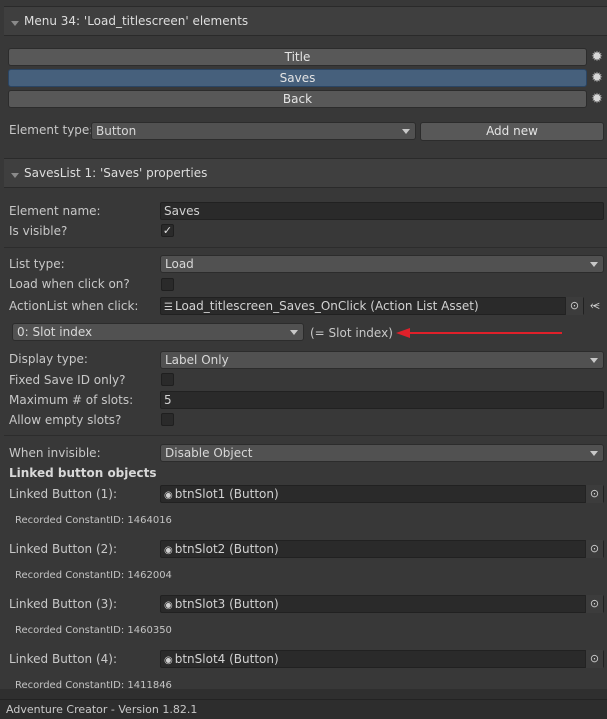 Image resolution: width=607 pixels, height=719 pixels. I want to click on linked-button-value: btnSlot2 (Button), so click(226, 549).